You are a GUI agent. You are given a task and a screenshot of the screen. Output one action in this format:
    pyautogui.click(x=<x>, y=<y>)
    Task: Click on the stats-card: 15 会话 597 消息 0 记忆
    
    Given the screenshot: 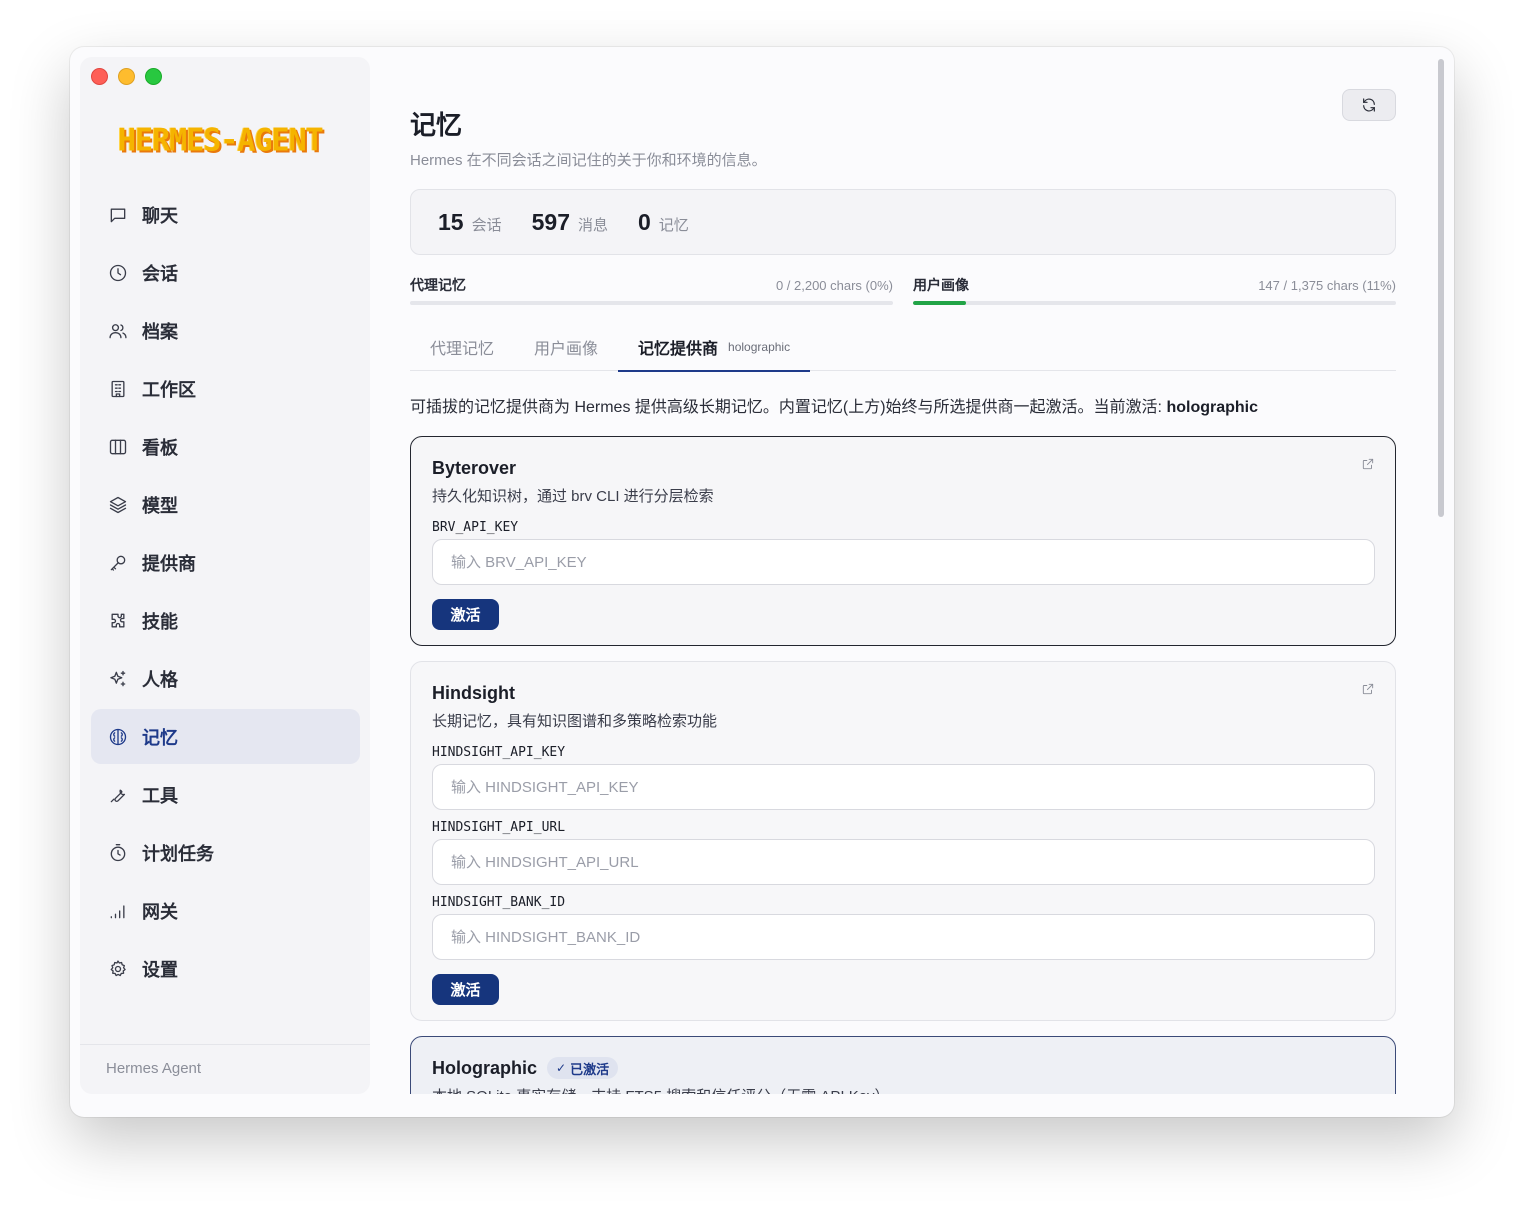 What is the action you would take?
    pyautogui.click(x=903, y=222)
    